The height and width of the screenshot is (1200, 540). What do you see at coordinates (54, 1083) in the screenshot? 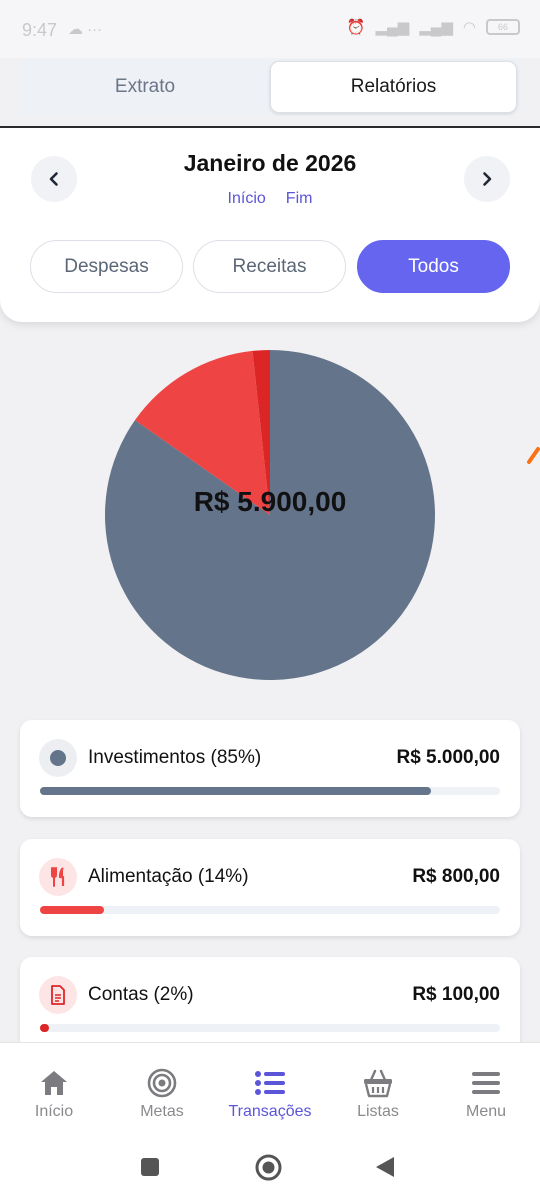
I see `home-icon` at bounding box center [54, 1083].